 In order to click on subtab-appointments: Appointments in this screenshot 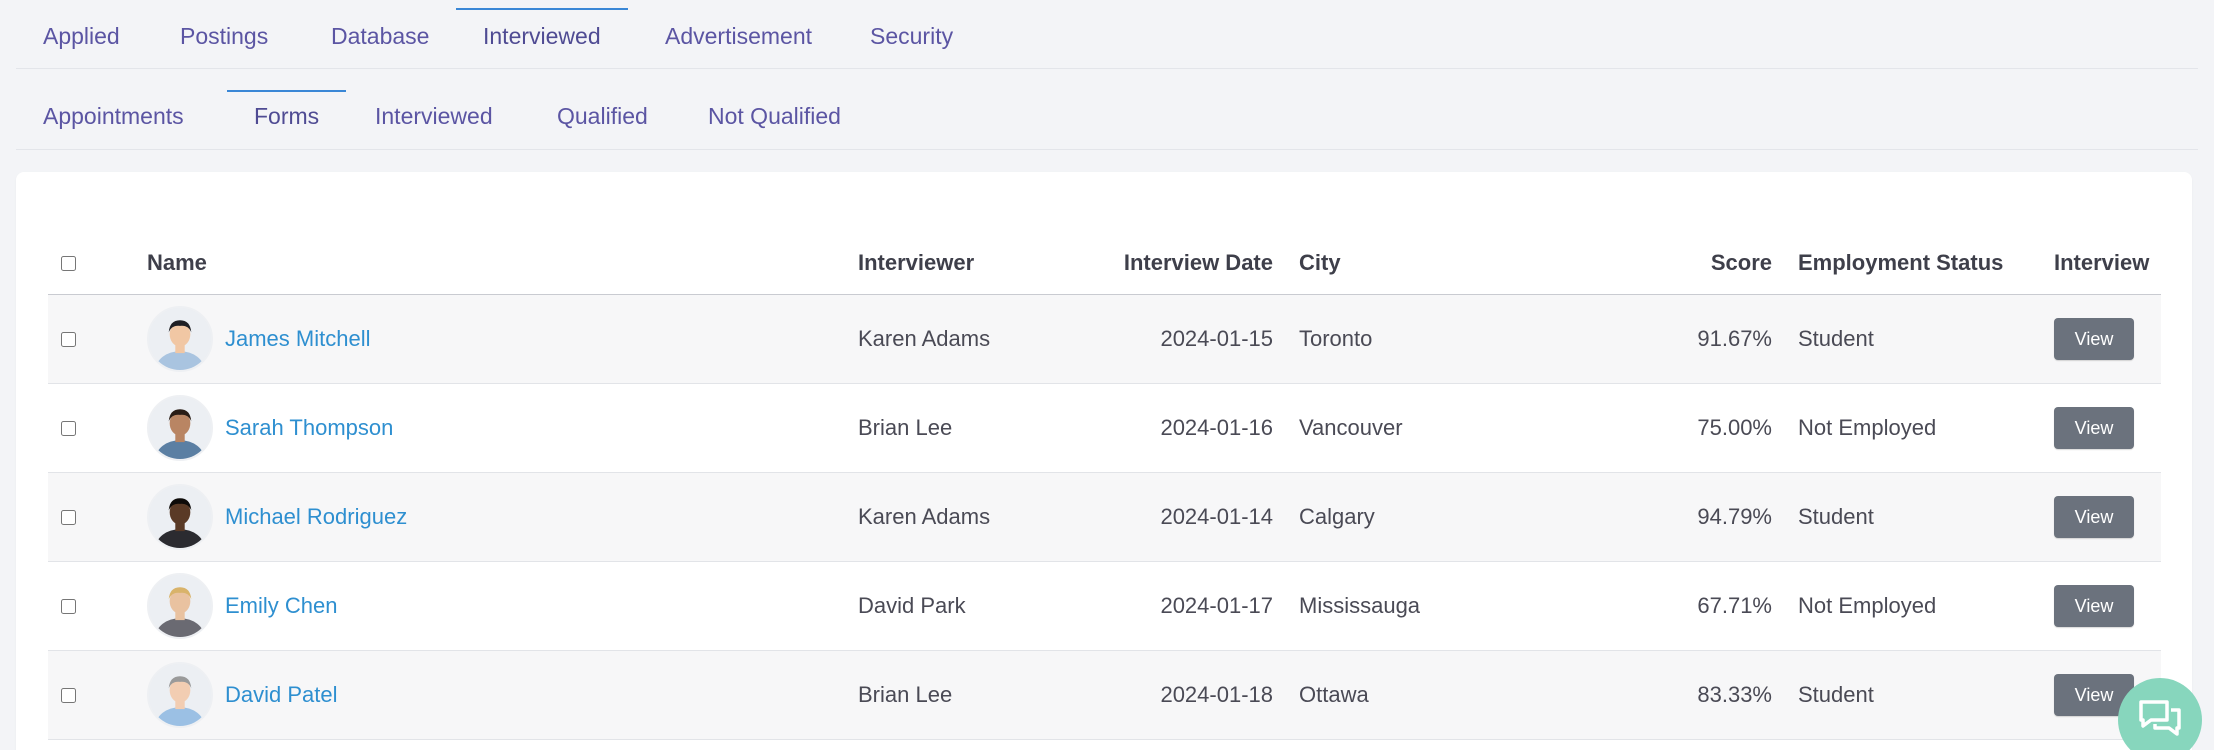, I will do `click(113, 115)`.